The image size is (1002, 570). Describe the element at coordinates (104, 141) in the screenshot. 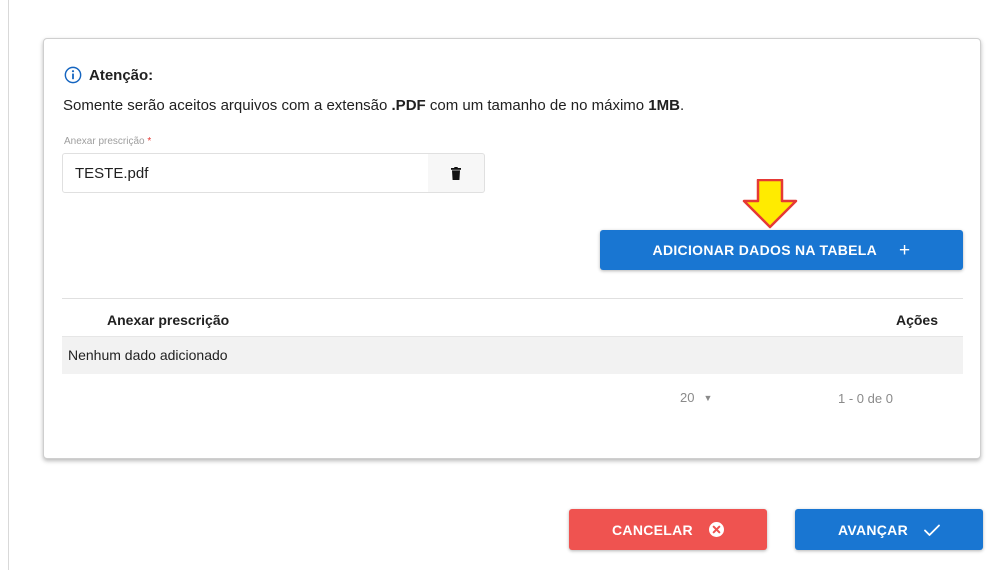

I see `upload-label-text: Anexar prescrição` at that location.